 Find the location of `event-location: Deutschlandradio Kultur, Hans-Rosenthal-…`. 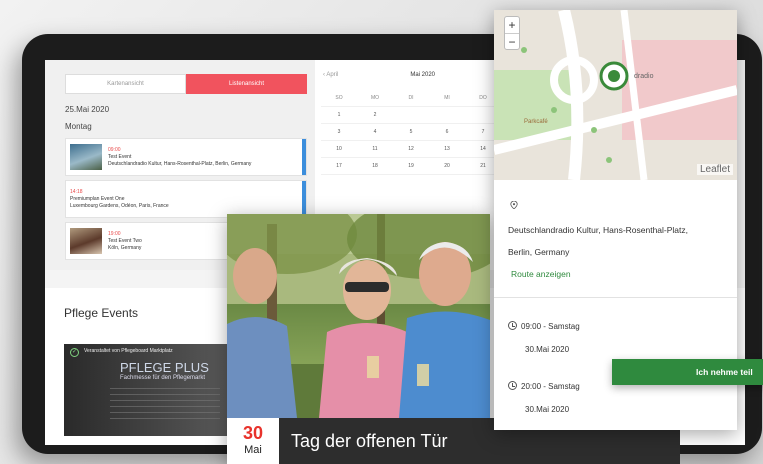

event-location: Deutschlandradio Kultur, Hans-Rosenthal-… is located at coordinates (180, 163).